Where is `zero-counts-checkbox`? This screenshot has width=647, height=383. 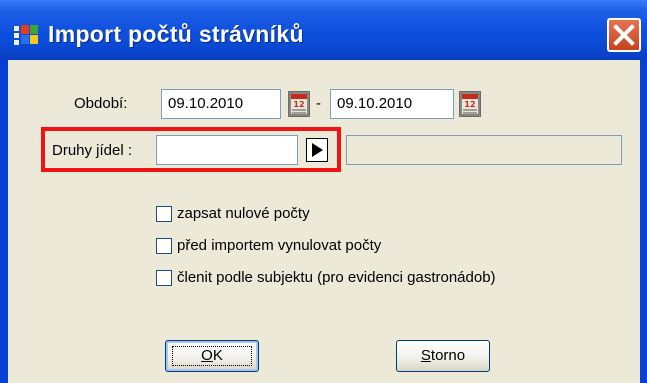 zero-counts-checkbox is located at coordinates (164, 214).